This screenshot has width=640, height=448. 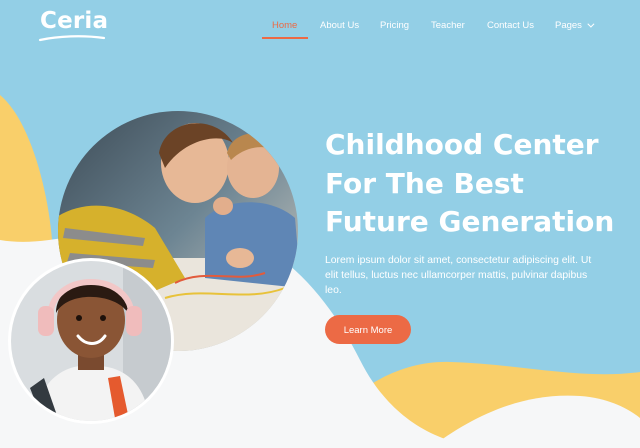 What do you see at coordinates (368, 329) in the screenshot?
I see `learn-more-button: Learn More` at bounding box center [368, 329].